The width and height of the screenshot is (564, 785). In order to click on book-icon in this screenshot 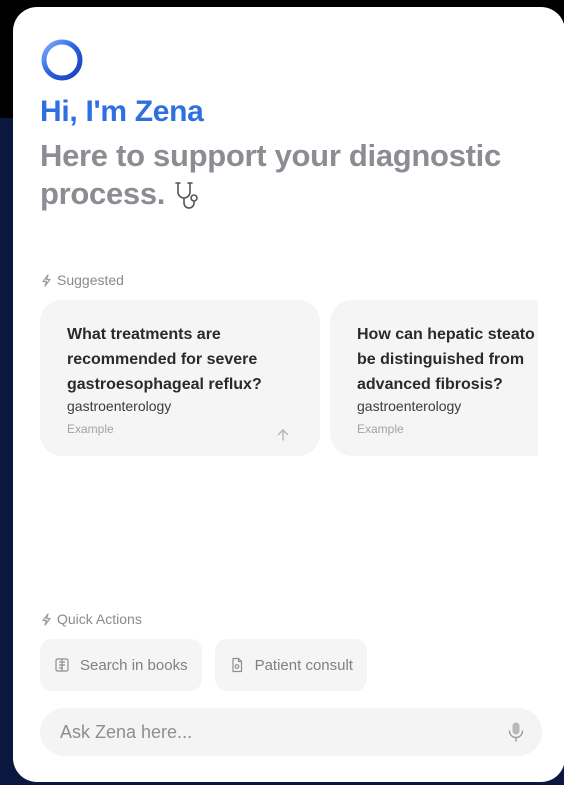, I will do `click(62, 665)`.